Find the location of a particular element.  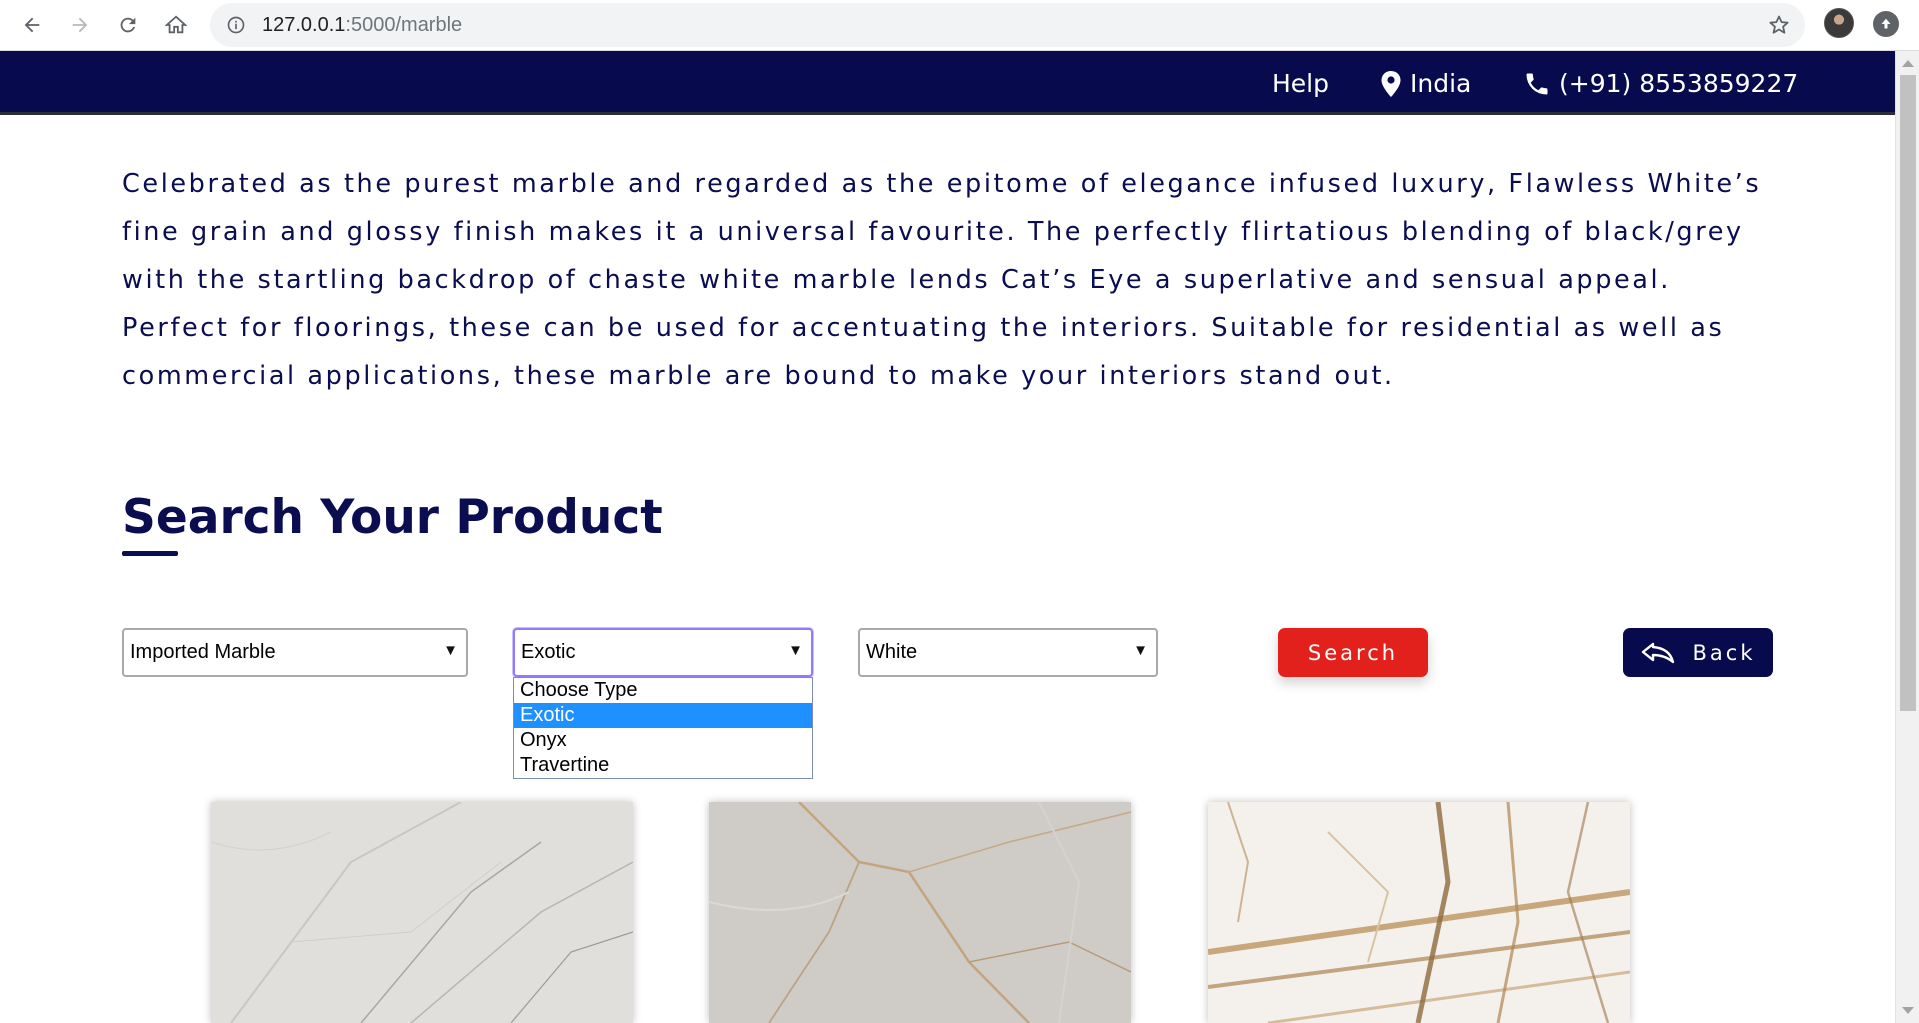

location-link: India is located at coordinates (1425, 83).